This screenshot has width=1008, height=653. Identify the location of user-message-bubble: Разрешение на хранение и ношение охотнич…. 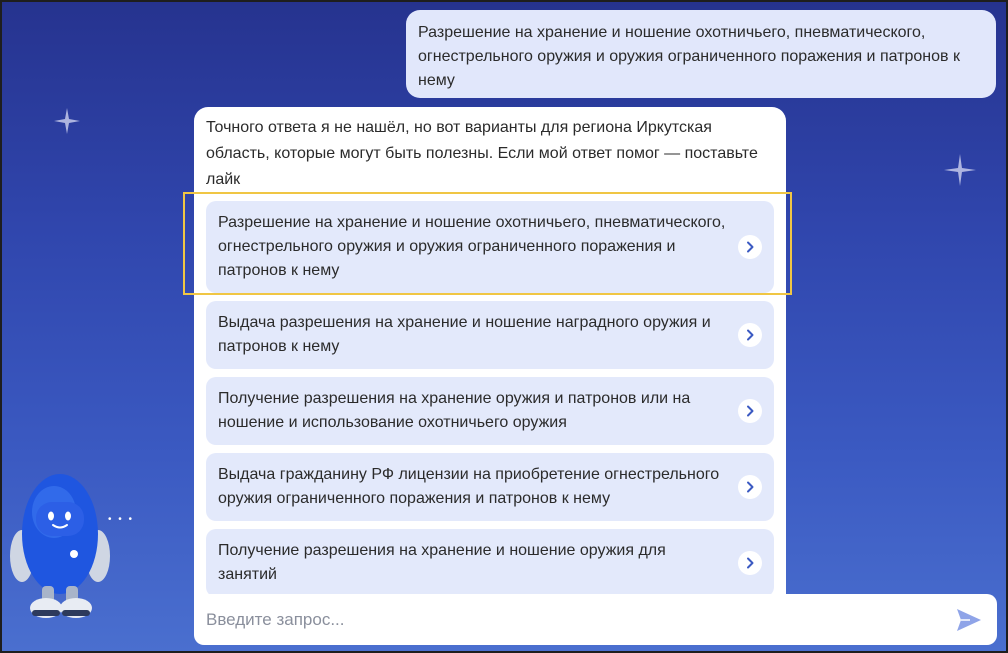
(701, 54).